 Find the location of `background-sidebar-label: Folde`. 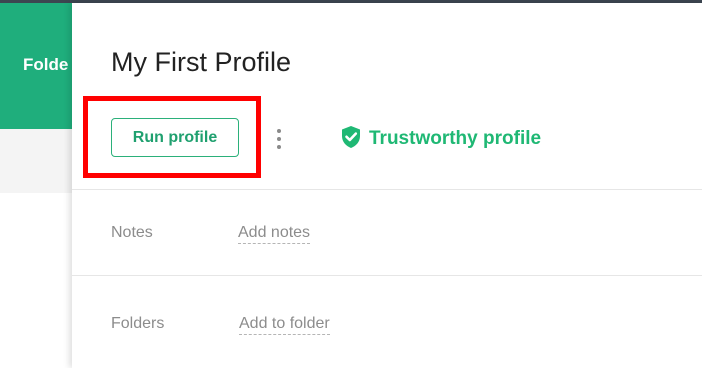

background-sidebar-label: Folde is located at coordinates (46, 64).